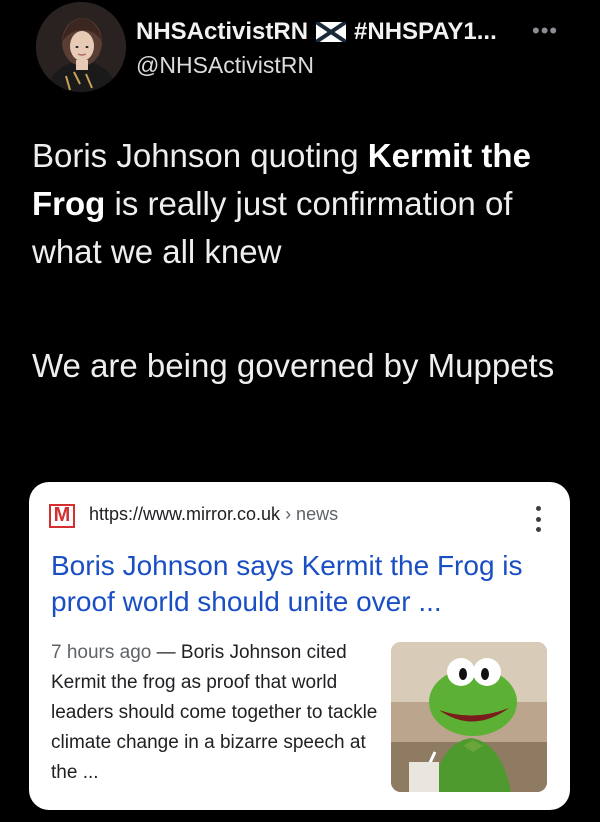 The height and width of the screenshot is (822, 600). I want to click on tweet-text-part: Boris Johnson quoting, so click(200, 155).